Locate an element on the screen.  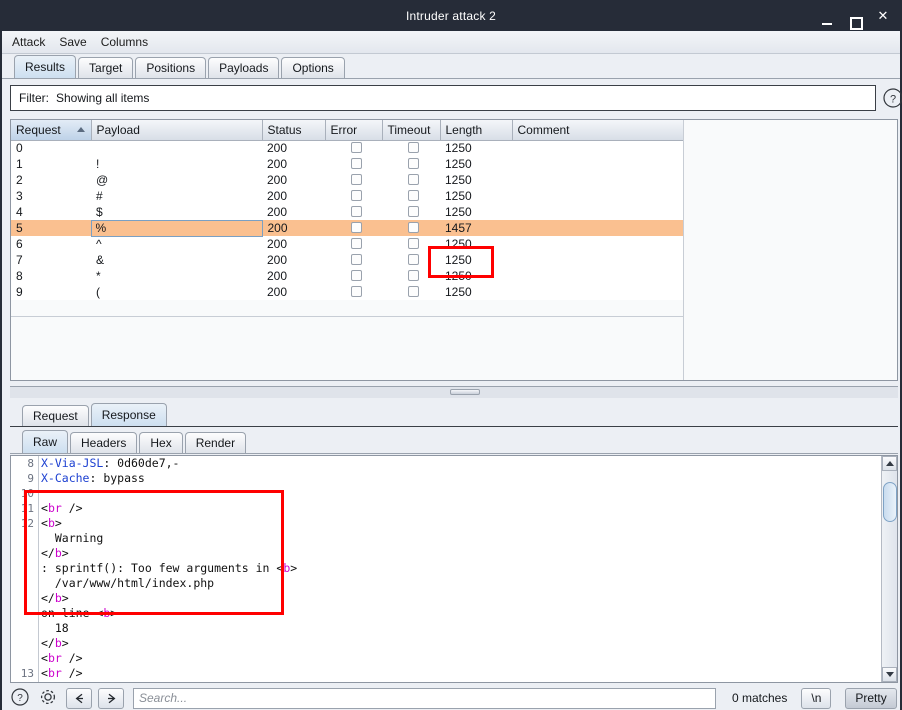
column-header-status: Status is located at coordinates (294, 130).